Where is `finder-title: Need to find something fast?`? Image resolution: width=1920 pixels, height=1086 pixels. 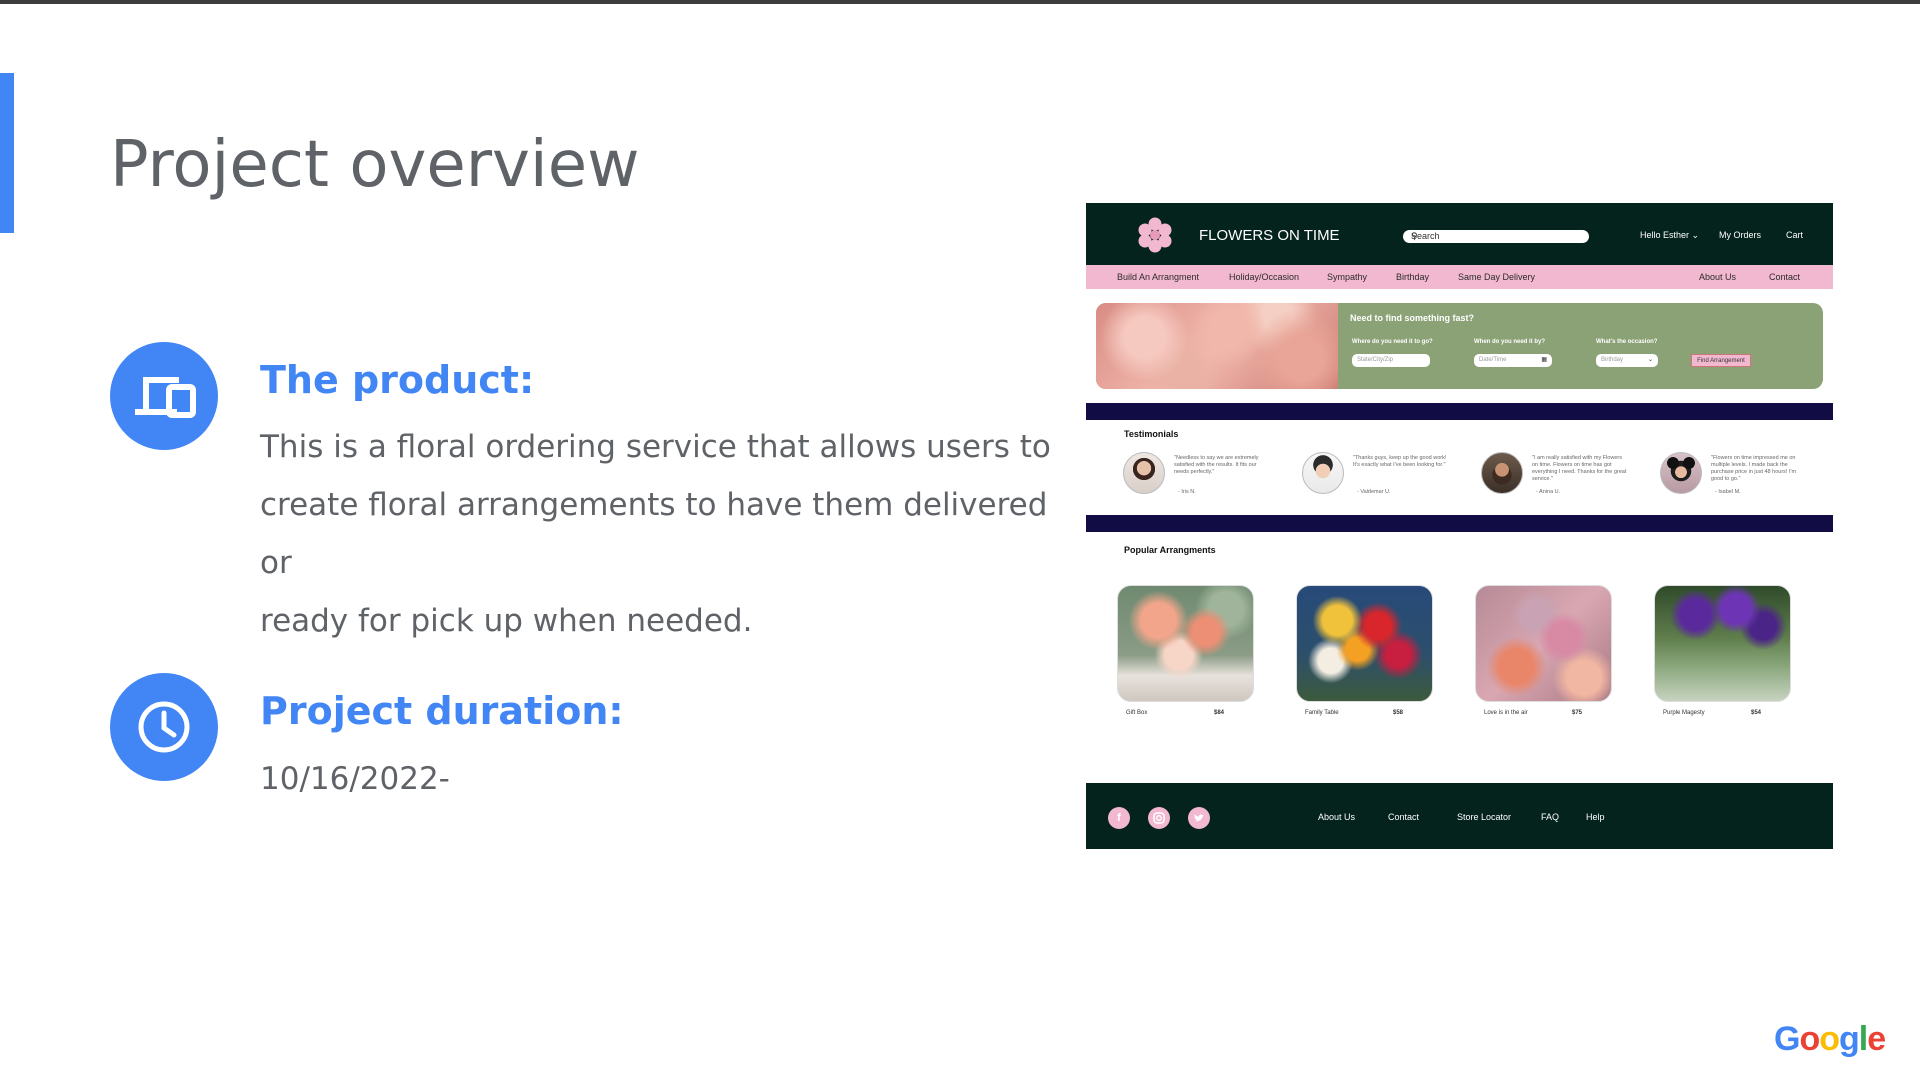
finder-title: Need to find something fast? is located at coordinates (1412, 318).